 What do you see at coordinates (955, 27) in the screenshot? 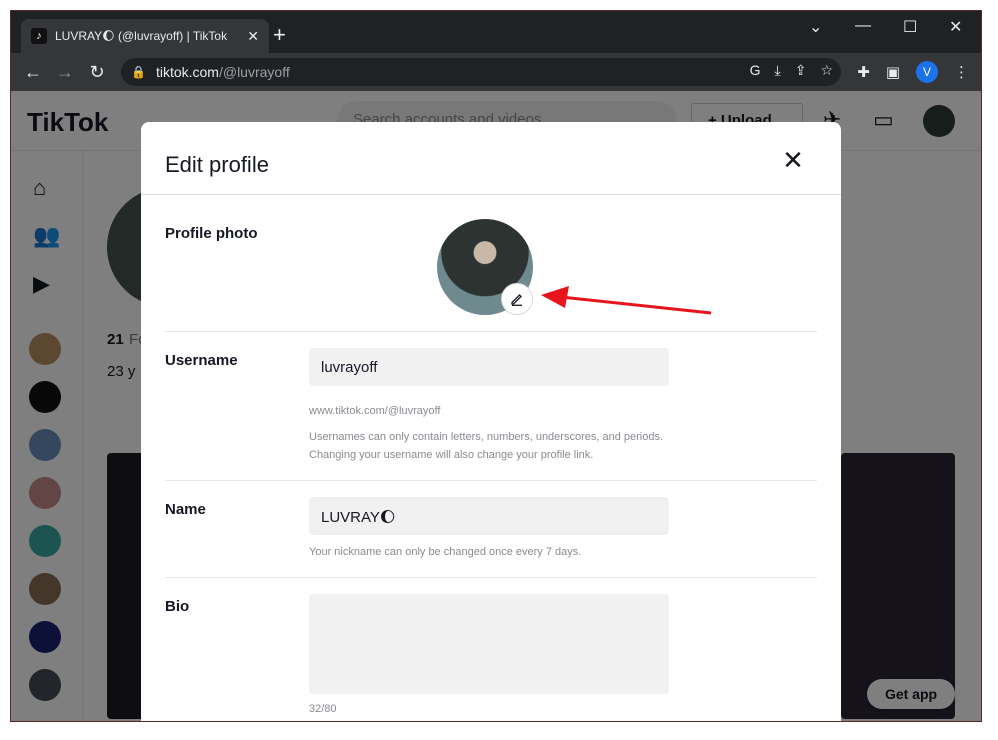
I see `window-close-icon: ✕` at bounding box center [955, 27].